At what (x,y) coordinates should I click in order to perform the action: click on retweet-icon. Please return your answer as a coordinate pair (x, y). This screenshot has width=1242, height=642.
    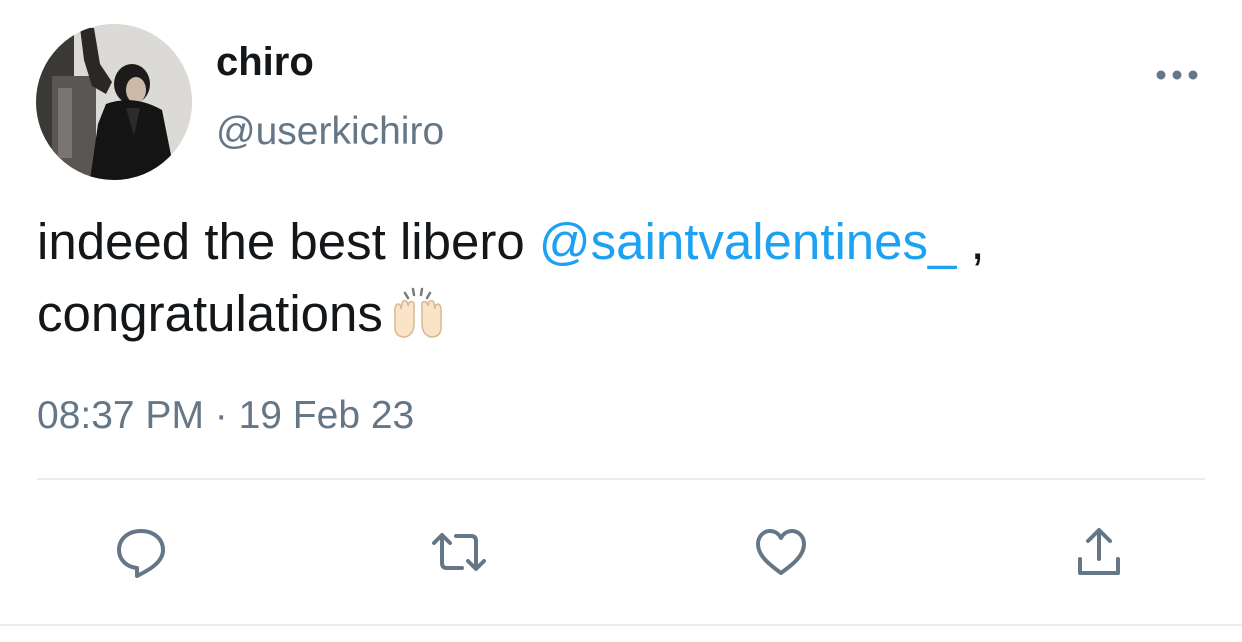
    Looking at the image, I should click on (459, 552).